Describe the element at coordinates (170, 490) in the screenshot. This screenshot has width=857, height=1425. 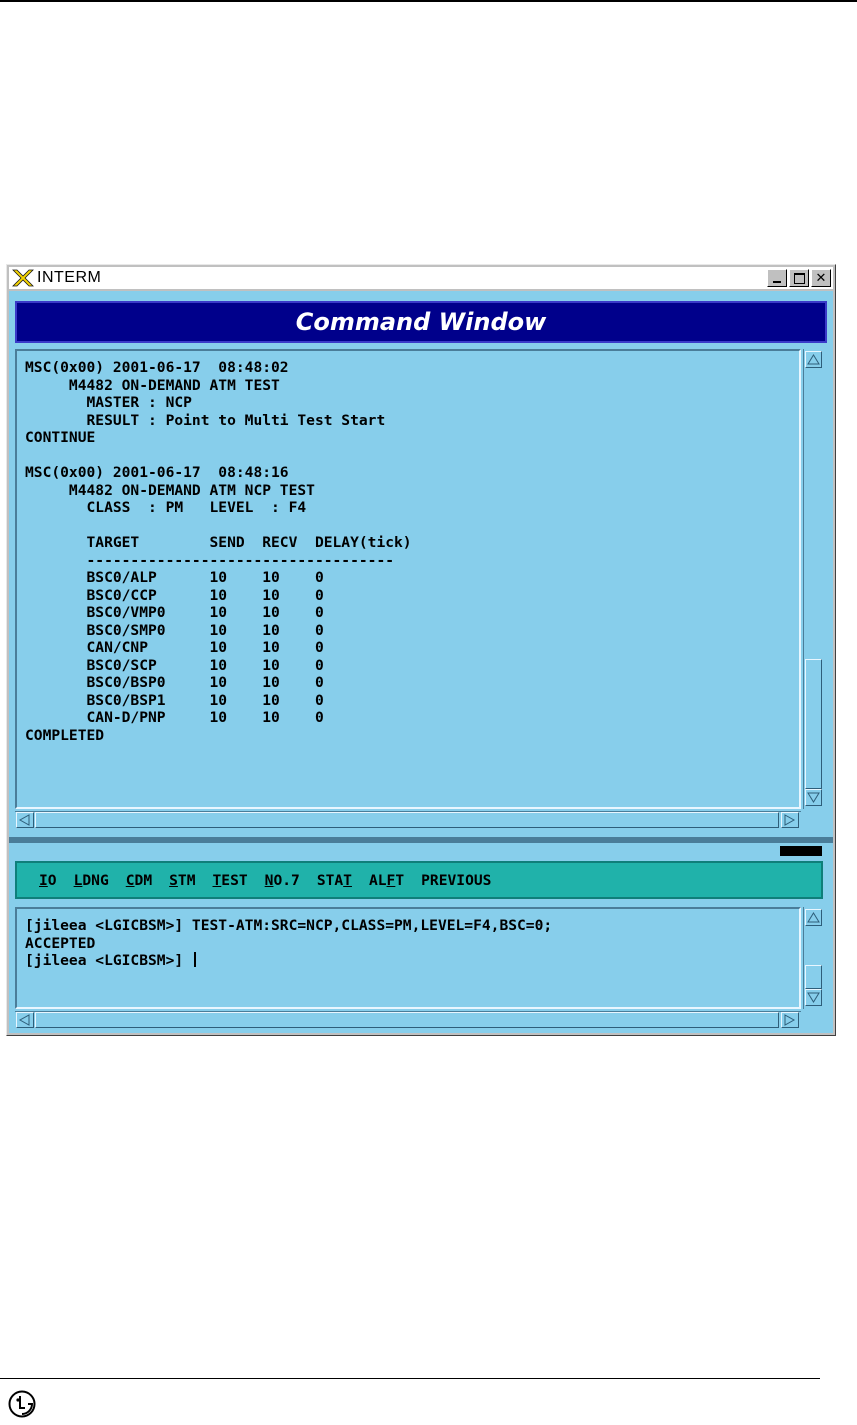
I see `output-line: M4482 ON-DEMAND ATM NCP TEST` at that location.